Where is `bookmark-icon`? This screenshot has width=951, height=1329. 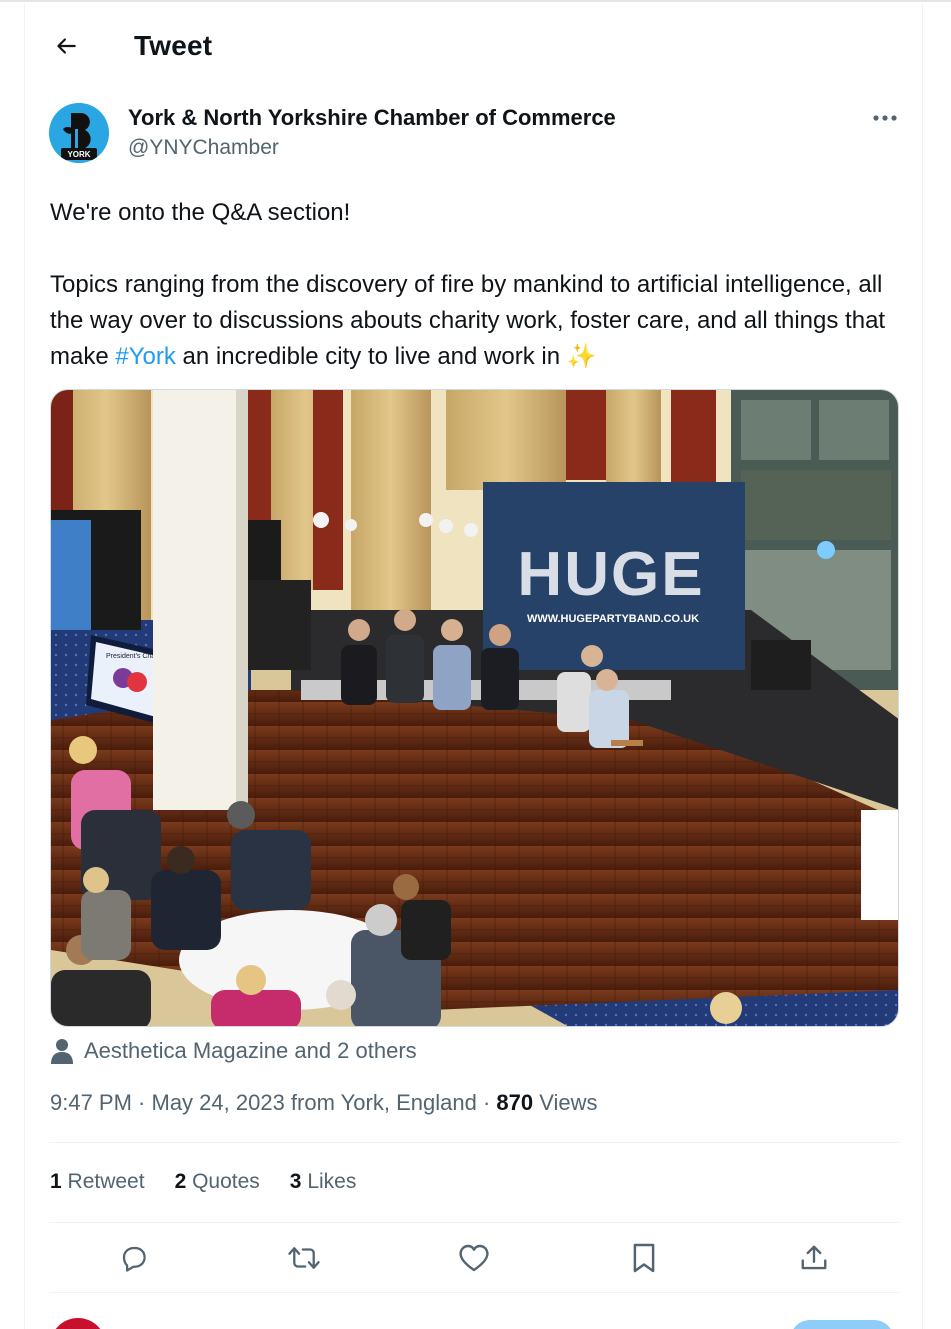 bookmark-icon is located at coordinates (644, 1258).